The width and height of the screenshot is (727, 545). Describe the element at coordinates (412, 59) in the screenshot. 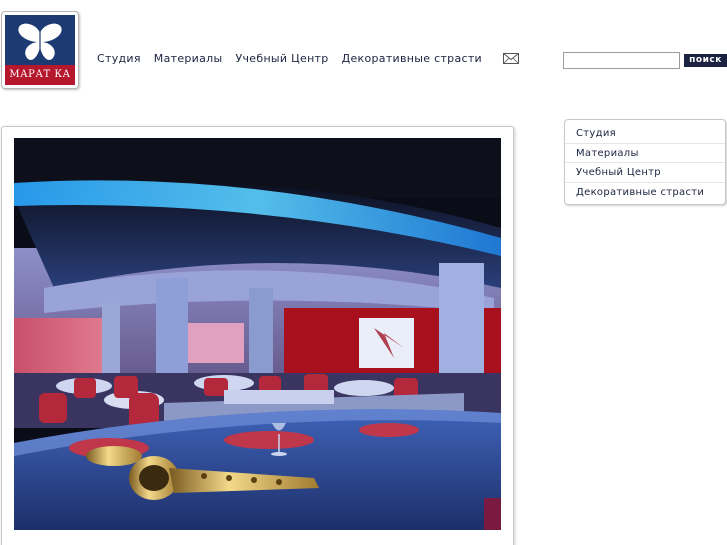

I see `nav-item-decorative-passions: Декоративные страсти` at that location.